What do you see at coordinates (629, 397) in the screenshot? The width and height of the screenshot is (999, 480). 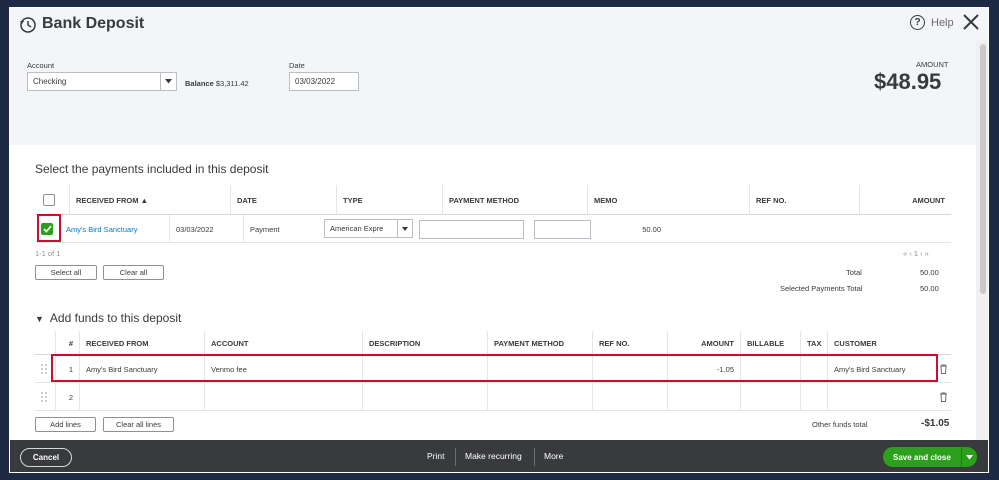 I see `row-ref-no` at bounding box center [629, 397].